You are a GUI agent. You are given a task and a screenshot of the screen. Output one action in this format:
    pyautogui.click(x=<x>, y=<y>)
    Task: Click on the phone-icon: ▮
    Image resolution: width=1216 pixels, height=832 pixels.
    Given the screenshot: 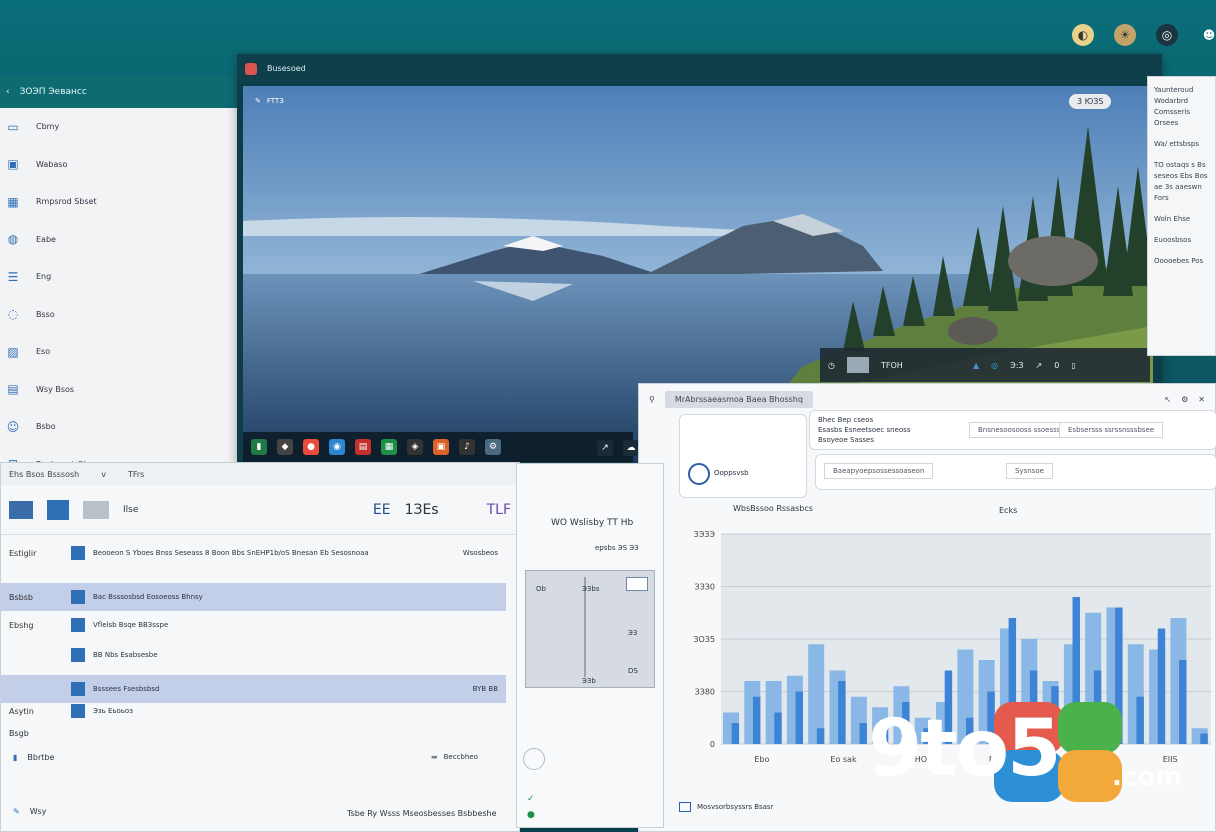 What is the action you would take?
    pyautogui.click(x=259, y=447)
    